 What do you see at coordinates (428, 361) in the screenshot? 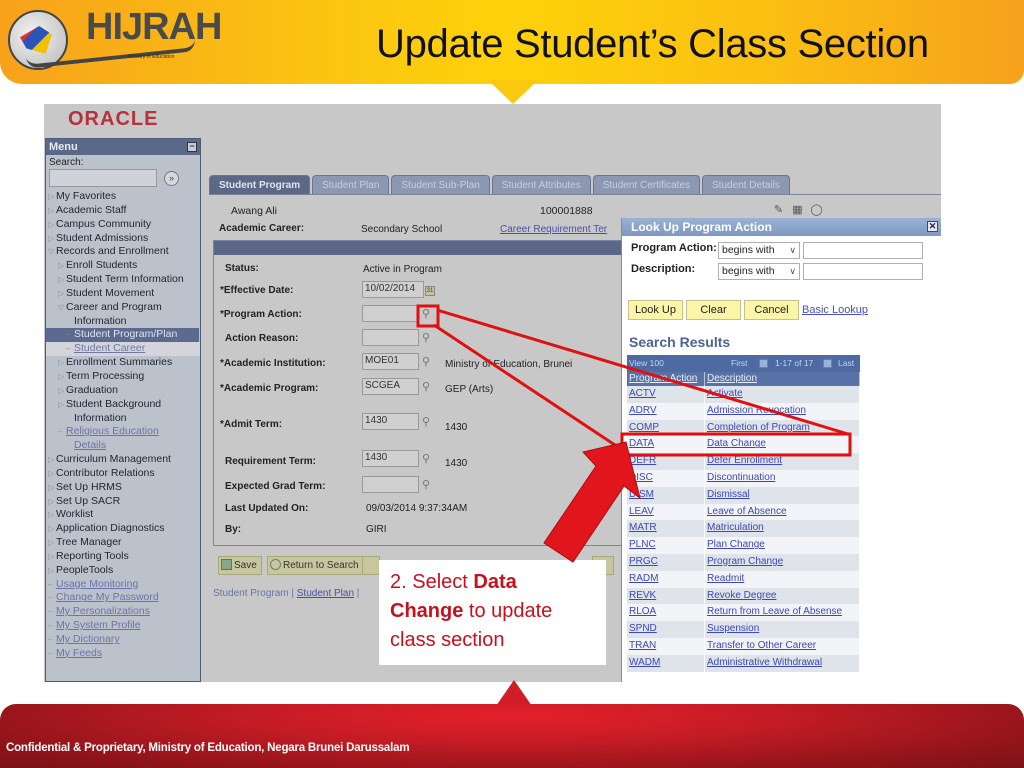
I see `institution-lookup-icon: ⚲` at bounding box center [428, 361].